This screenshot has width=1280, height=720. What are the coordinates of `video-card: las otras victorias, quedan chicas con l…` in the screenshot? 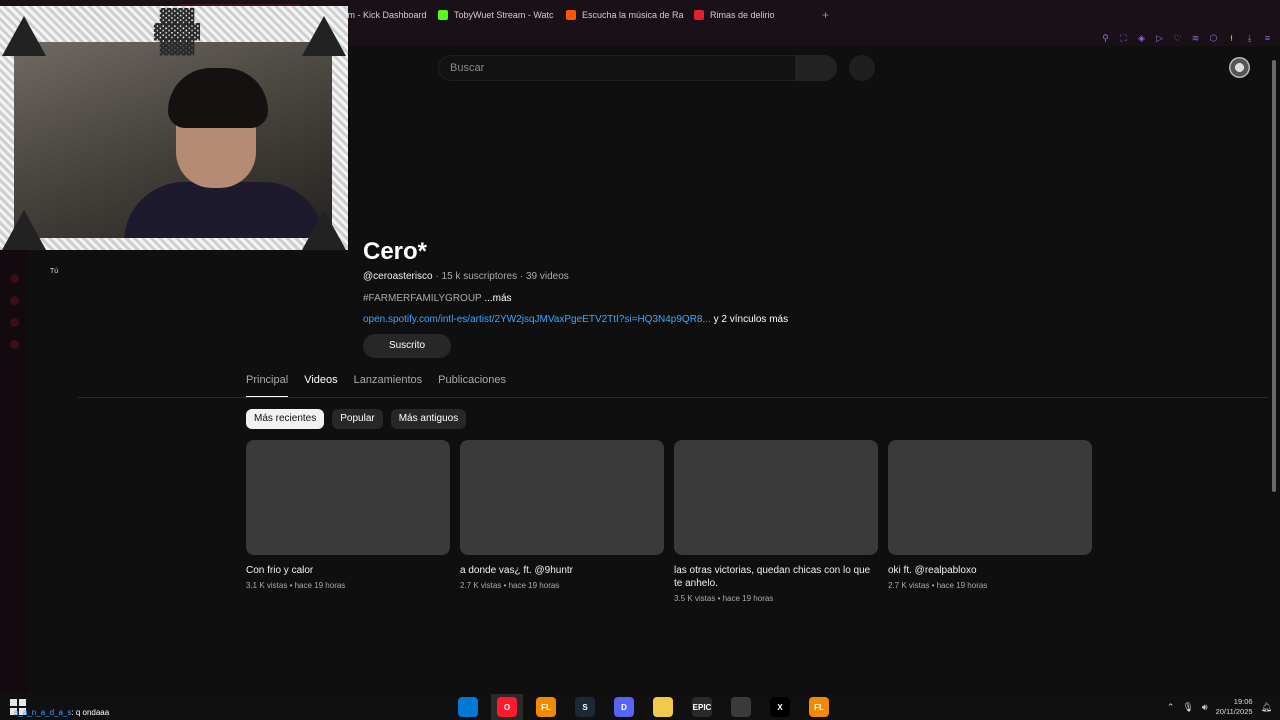 It's located at (776, 521).